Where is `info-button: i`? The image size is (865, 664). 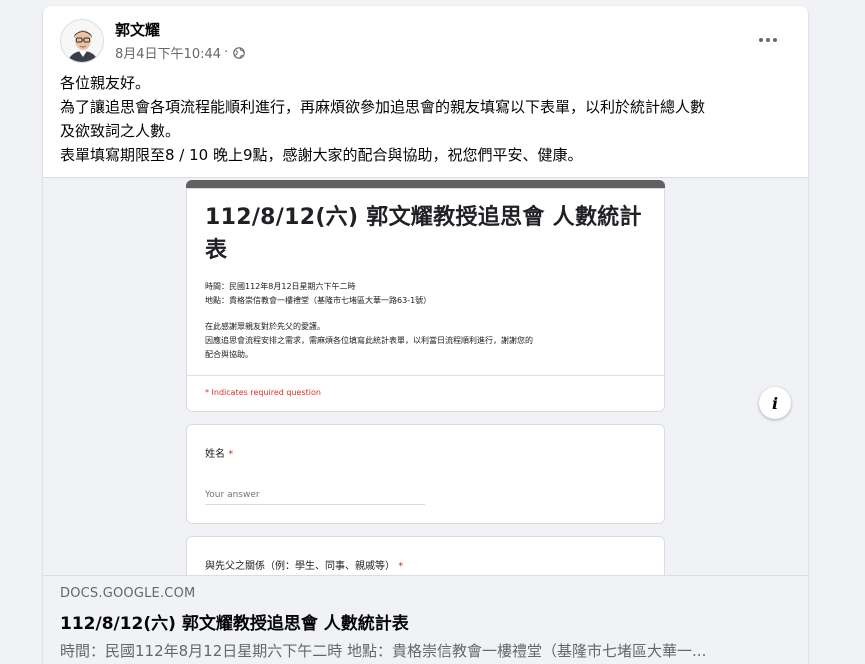 info-button: i is located at coordinates (775, 403).